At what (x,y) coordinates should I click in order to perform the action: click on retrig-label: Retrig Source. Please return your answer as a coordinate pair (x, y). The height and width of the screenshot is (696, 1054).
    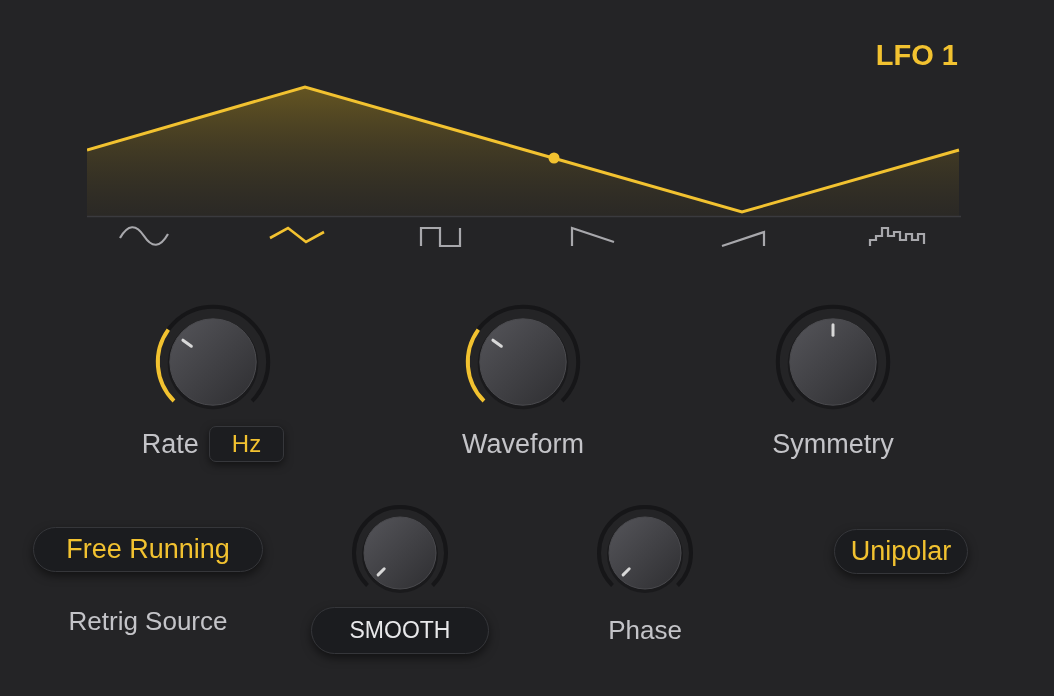
    Looking at the image, I should click on (148, 621).